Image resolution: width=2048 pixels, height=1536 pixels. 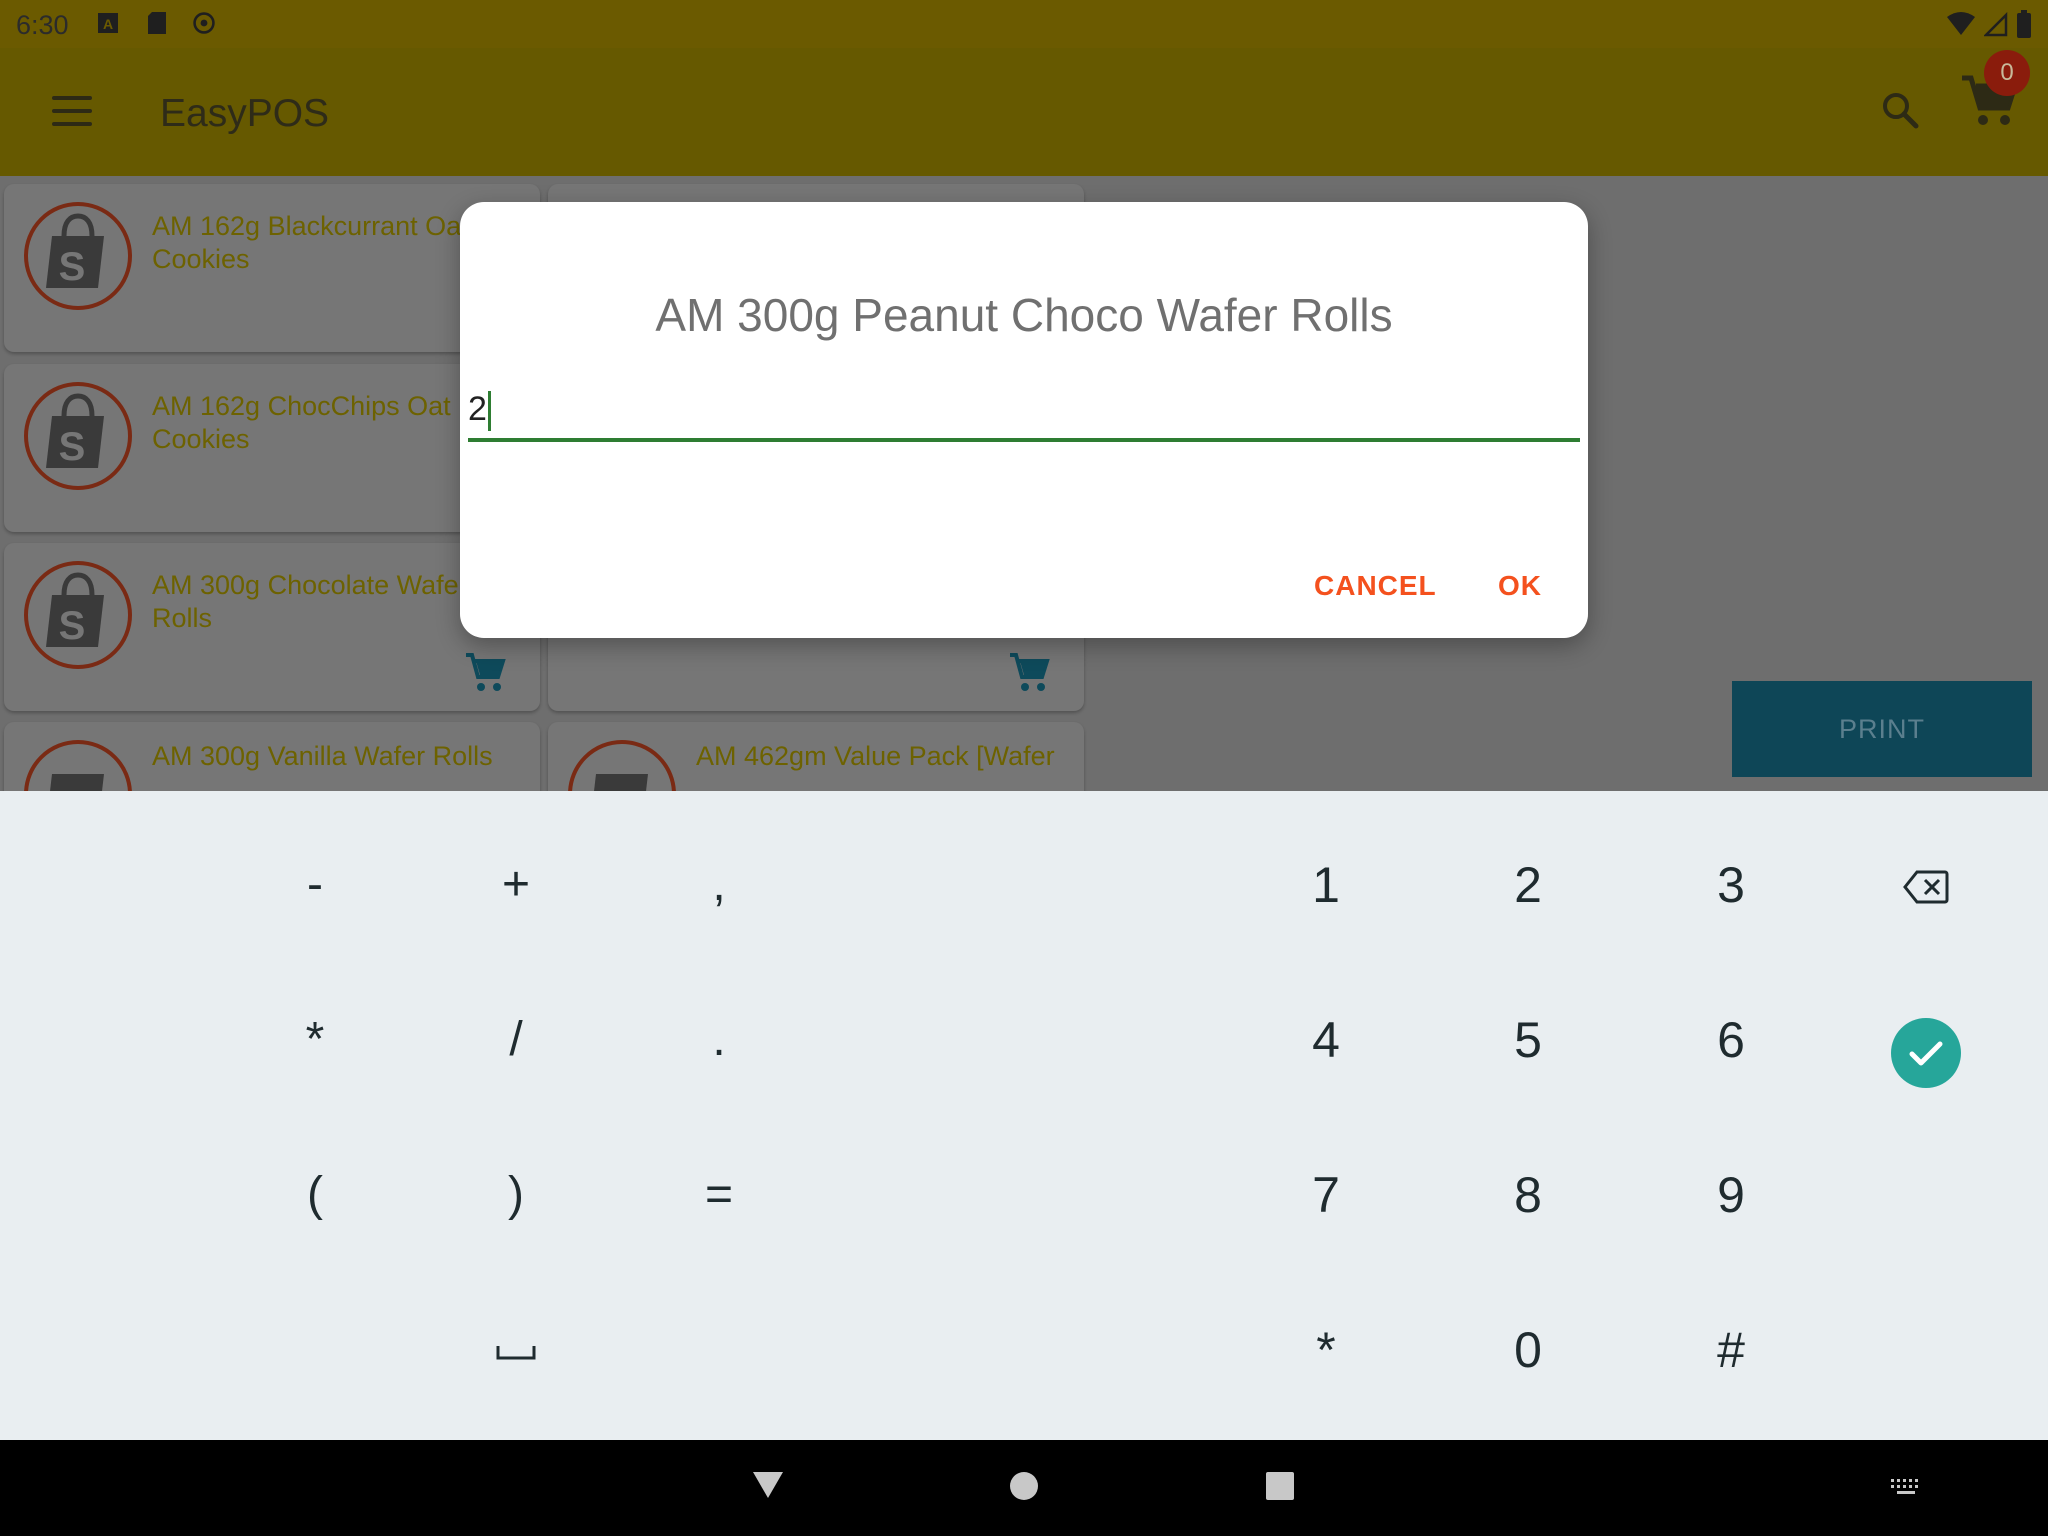 What do you see at coordinates (42, 25) in the screenshot?
I see `status-time: 6:30` at bounding box center [42, 25].